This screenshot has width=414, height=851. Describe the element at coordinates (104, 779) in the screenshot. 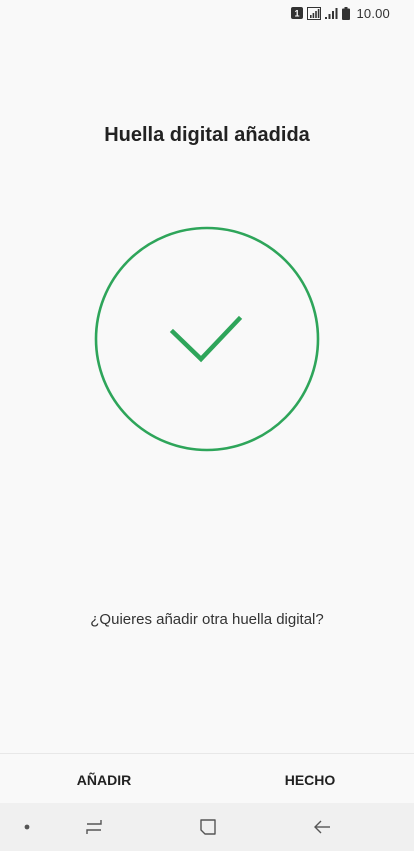

I see `add-button: AÑADIR` at that location.